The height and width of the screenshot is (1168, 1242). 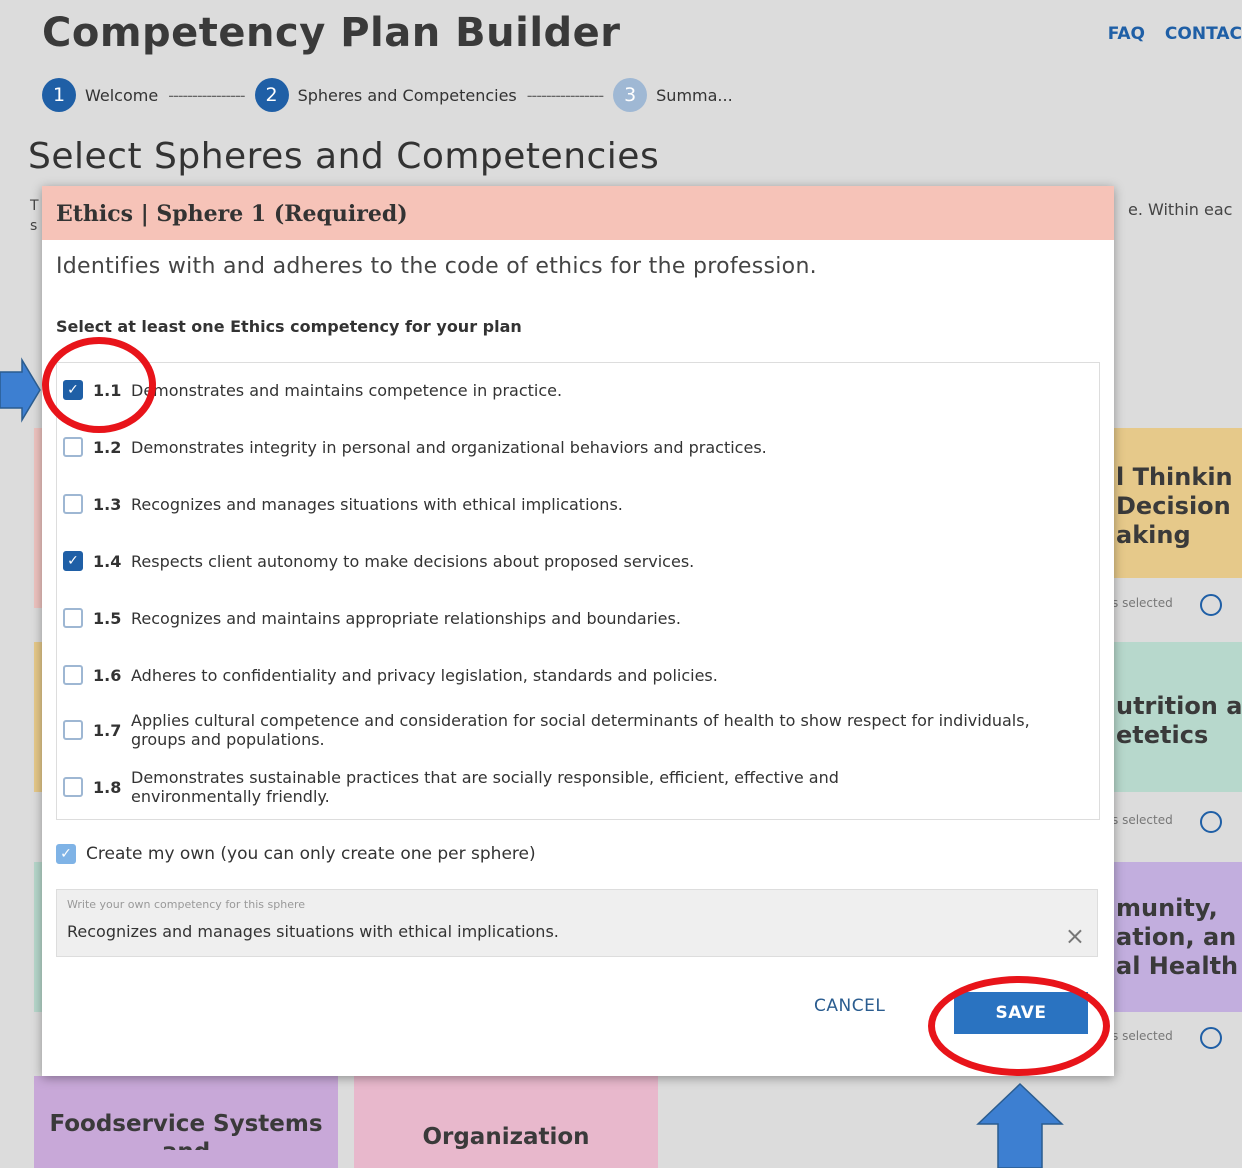 I want to click on arrow-up-icon, so click(x=1020, y=1125).